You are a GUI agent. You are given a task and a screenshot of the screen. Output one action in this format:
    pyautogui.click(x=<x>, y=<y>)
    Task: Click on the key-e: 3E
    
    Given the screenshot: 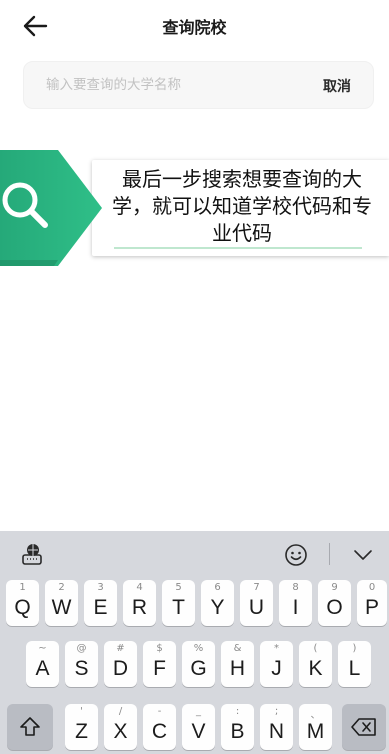 What is the action you would take?
    pyautogui.click(x=100, y=603)
    